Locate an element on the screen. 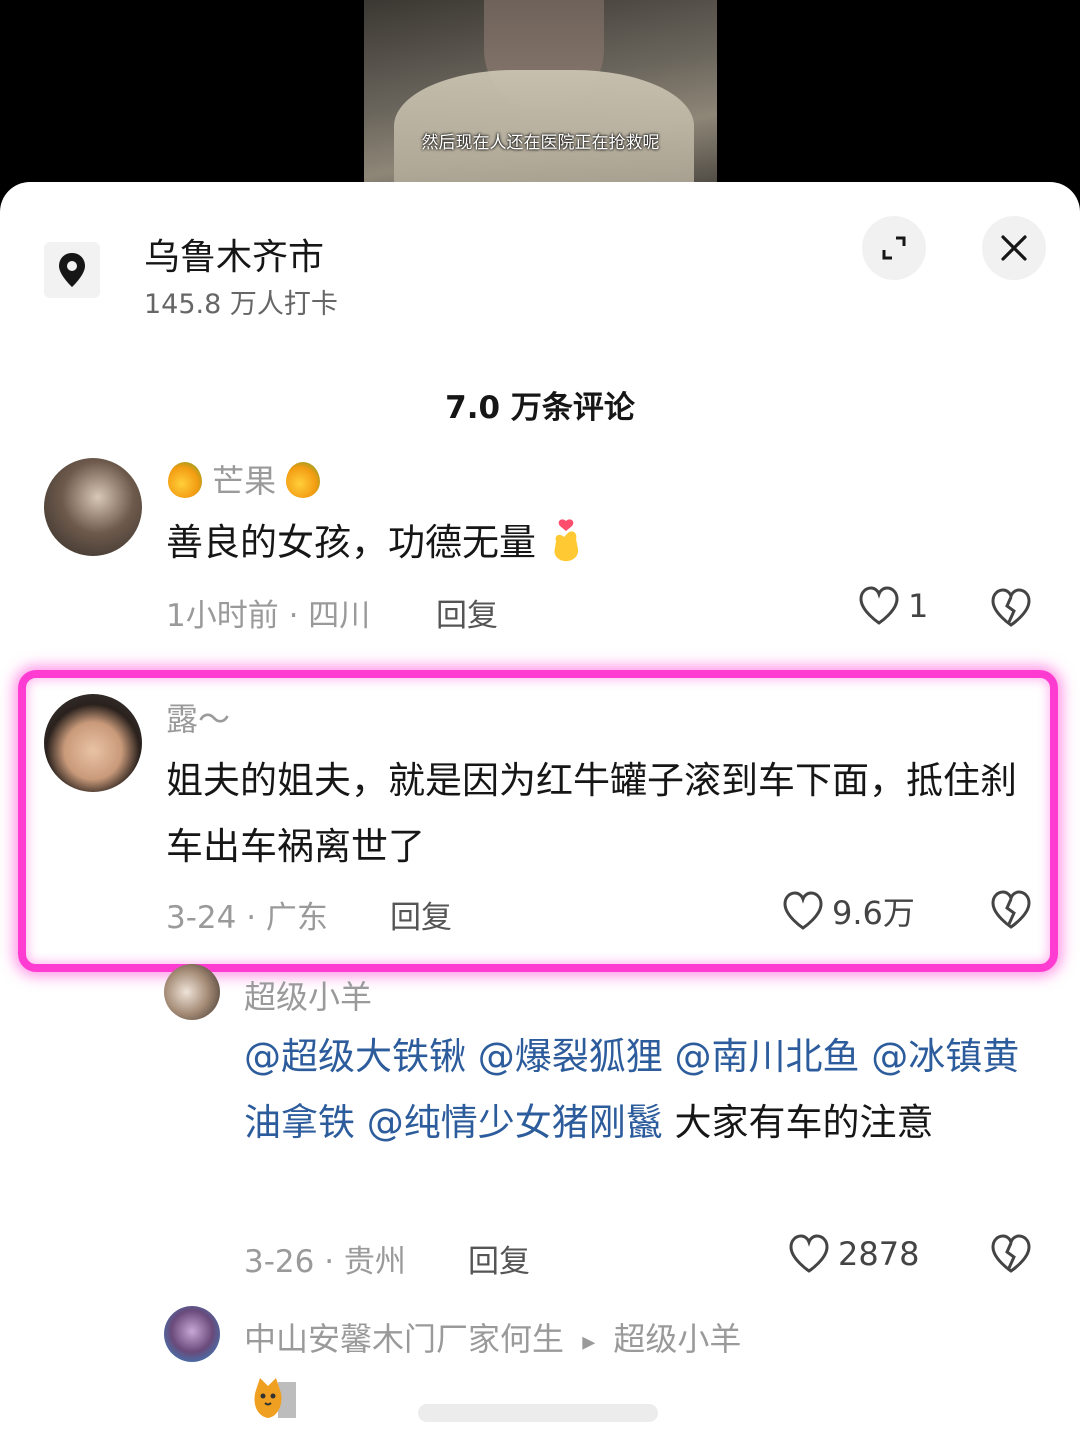 The image size is (1080, 1440). comment-text: 善良的女孩，功德无量 is located at coordinates (375, 543).